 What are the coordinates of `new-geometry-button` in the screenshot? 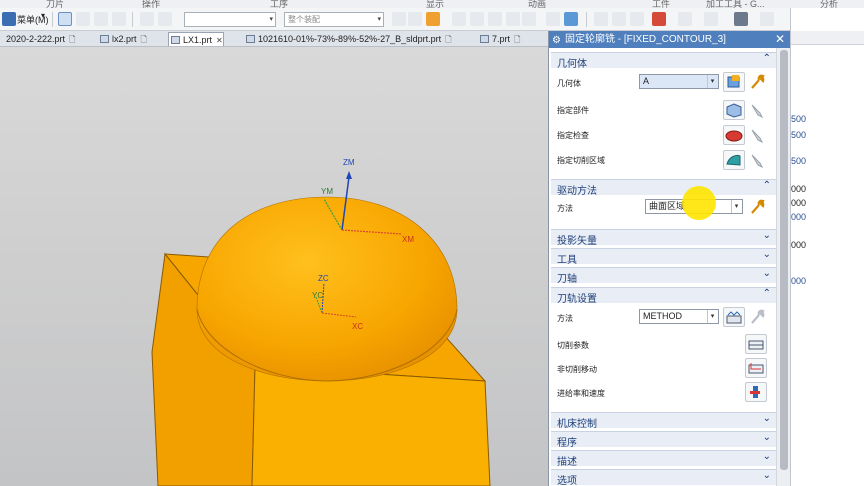 It's located at (734, 82).